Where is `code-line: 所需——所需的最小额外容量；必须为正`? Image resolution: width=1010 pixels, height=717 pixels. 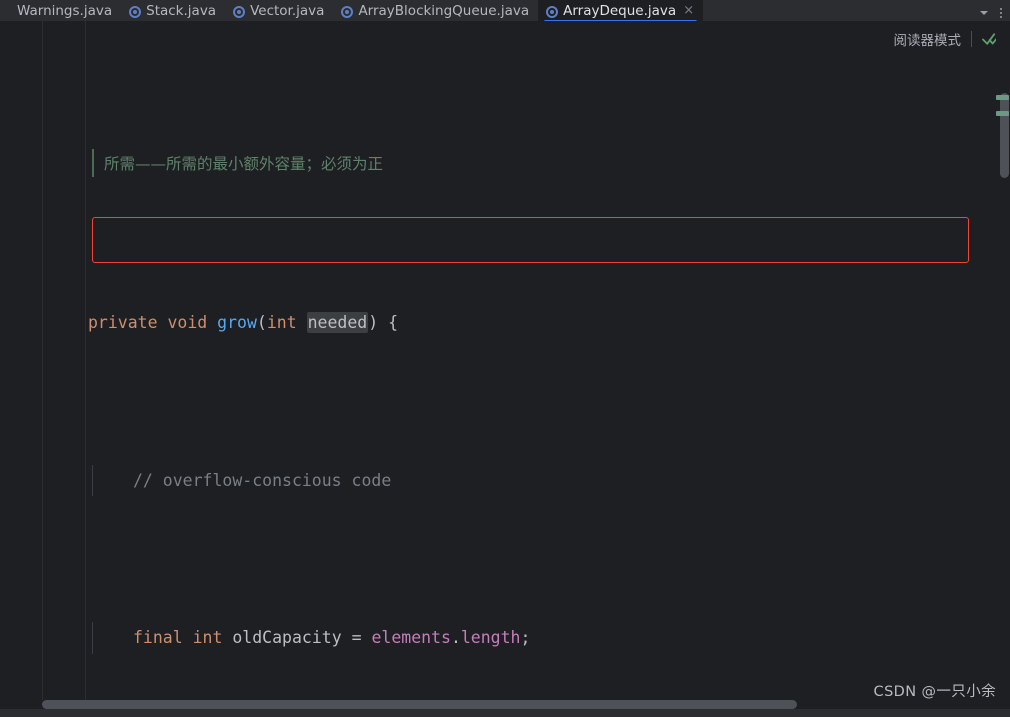
code-line: 所需——所需的最小额外容量；必须为正 is located at coordinates (505, 164).